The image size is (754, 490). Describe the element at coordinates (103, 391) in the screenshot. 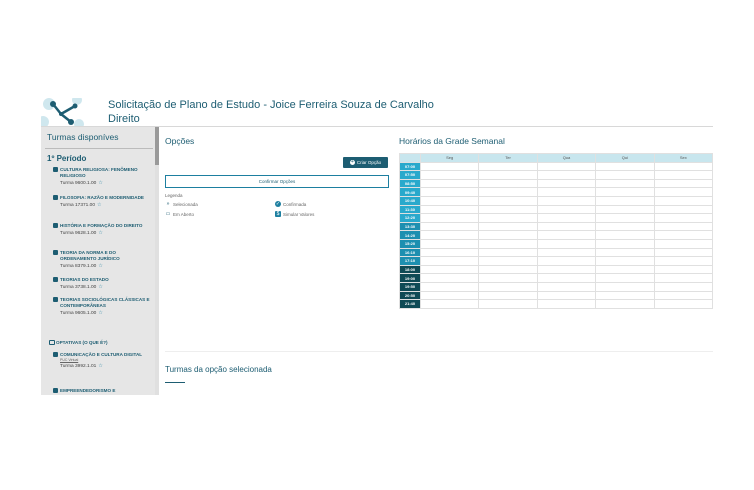

I see `course-item: EMPREENDEDORISMO E` at that location.